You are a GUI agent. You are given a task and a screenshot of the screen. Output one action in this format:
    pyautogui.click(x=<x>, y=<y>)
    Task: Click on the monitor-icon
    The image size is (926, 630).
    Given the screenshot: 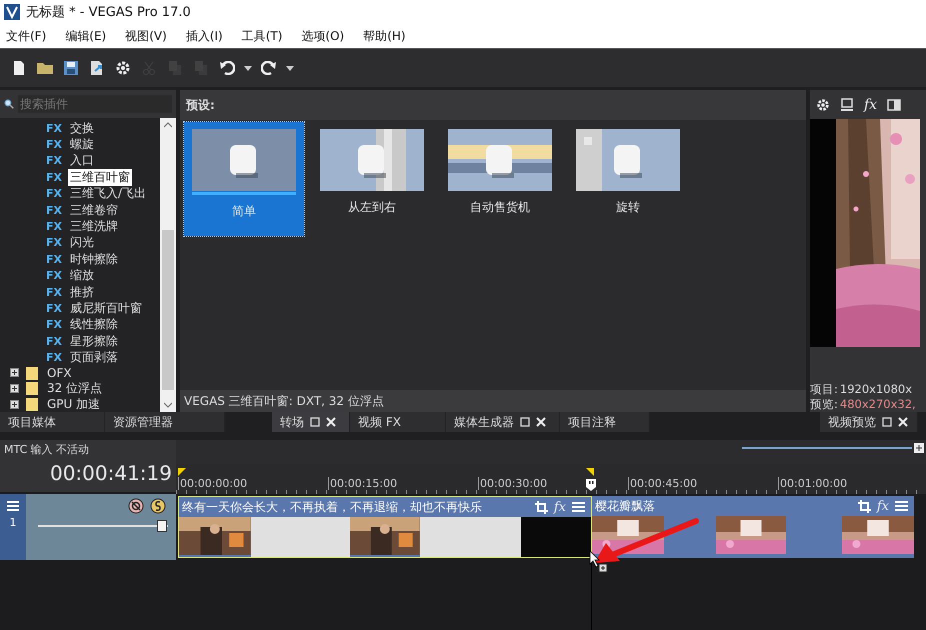 What is the action you would take?
    pyautogui.click(x=847, y=105)
    